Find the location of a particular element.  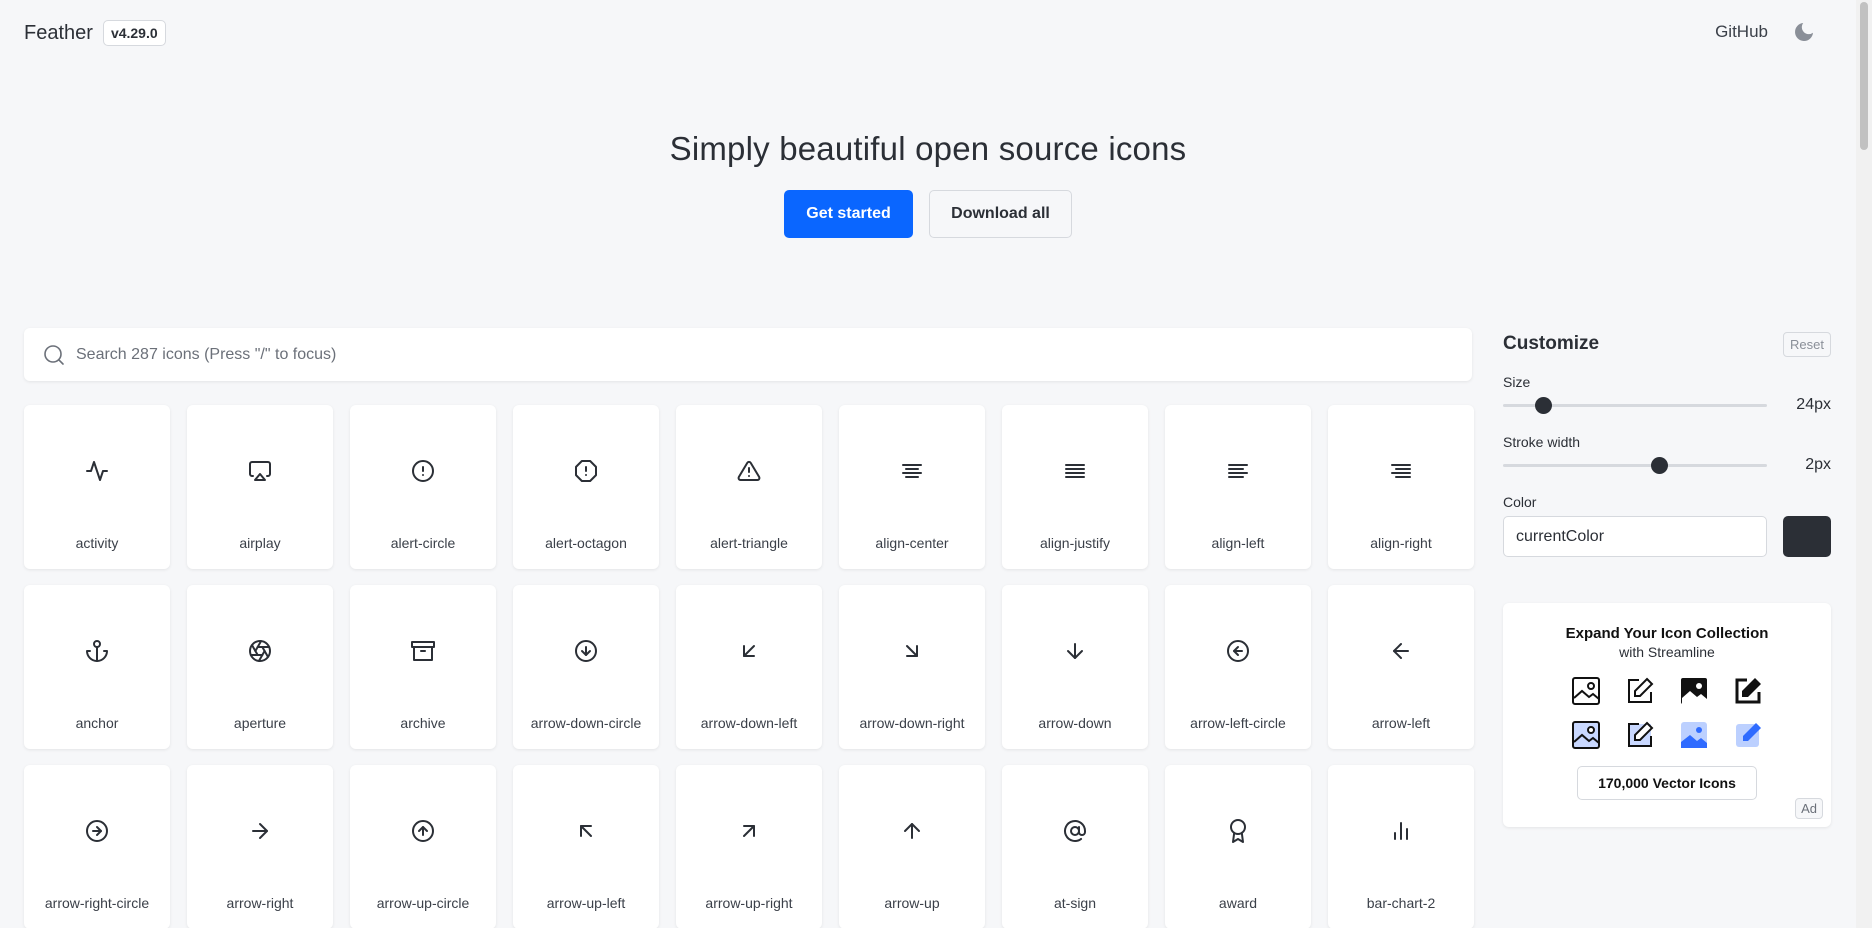

icon-card-airplay: airplay is located at coordinates (260, 487).